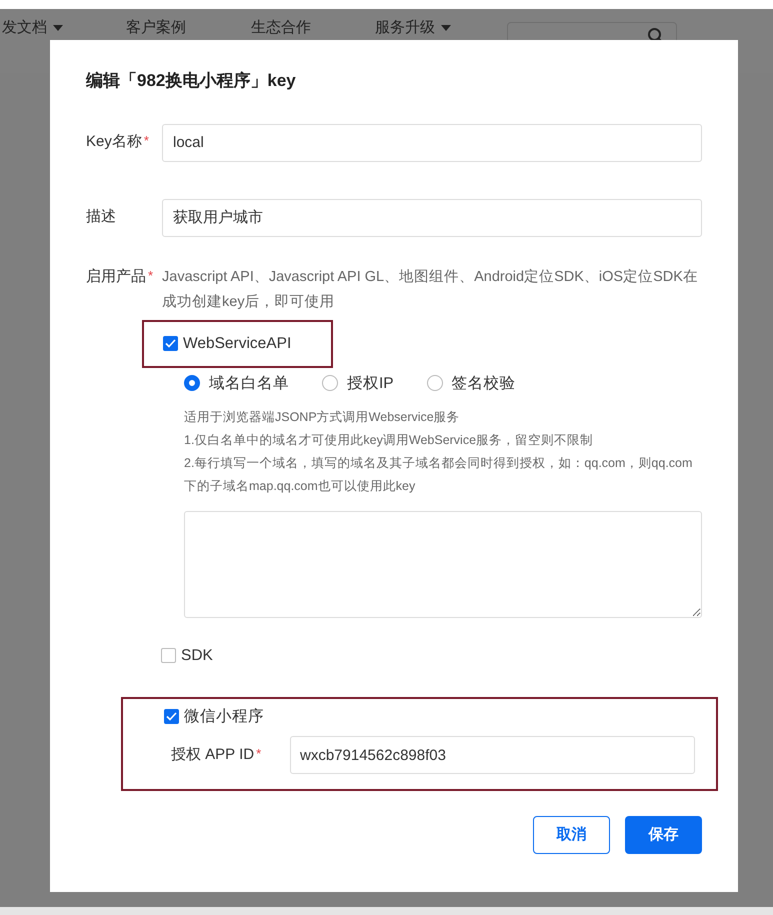 The image size is (773, 915). I want to click on domain-textarea, so click(443, 564).